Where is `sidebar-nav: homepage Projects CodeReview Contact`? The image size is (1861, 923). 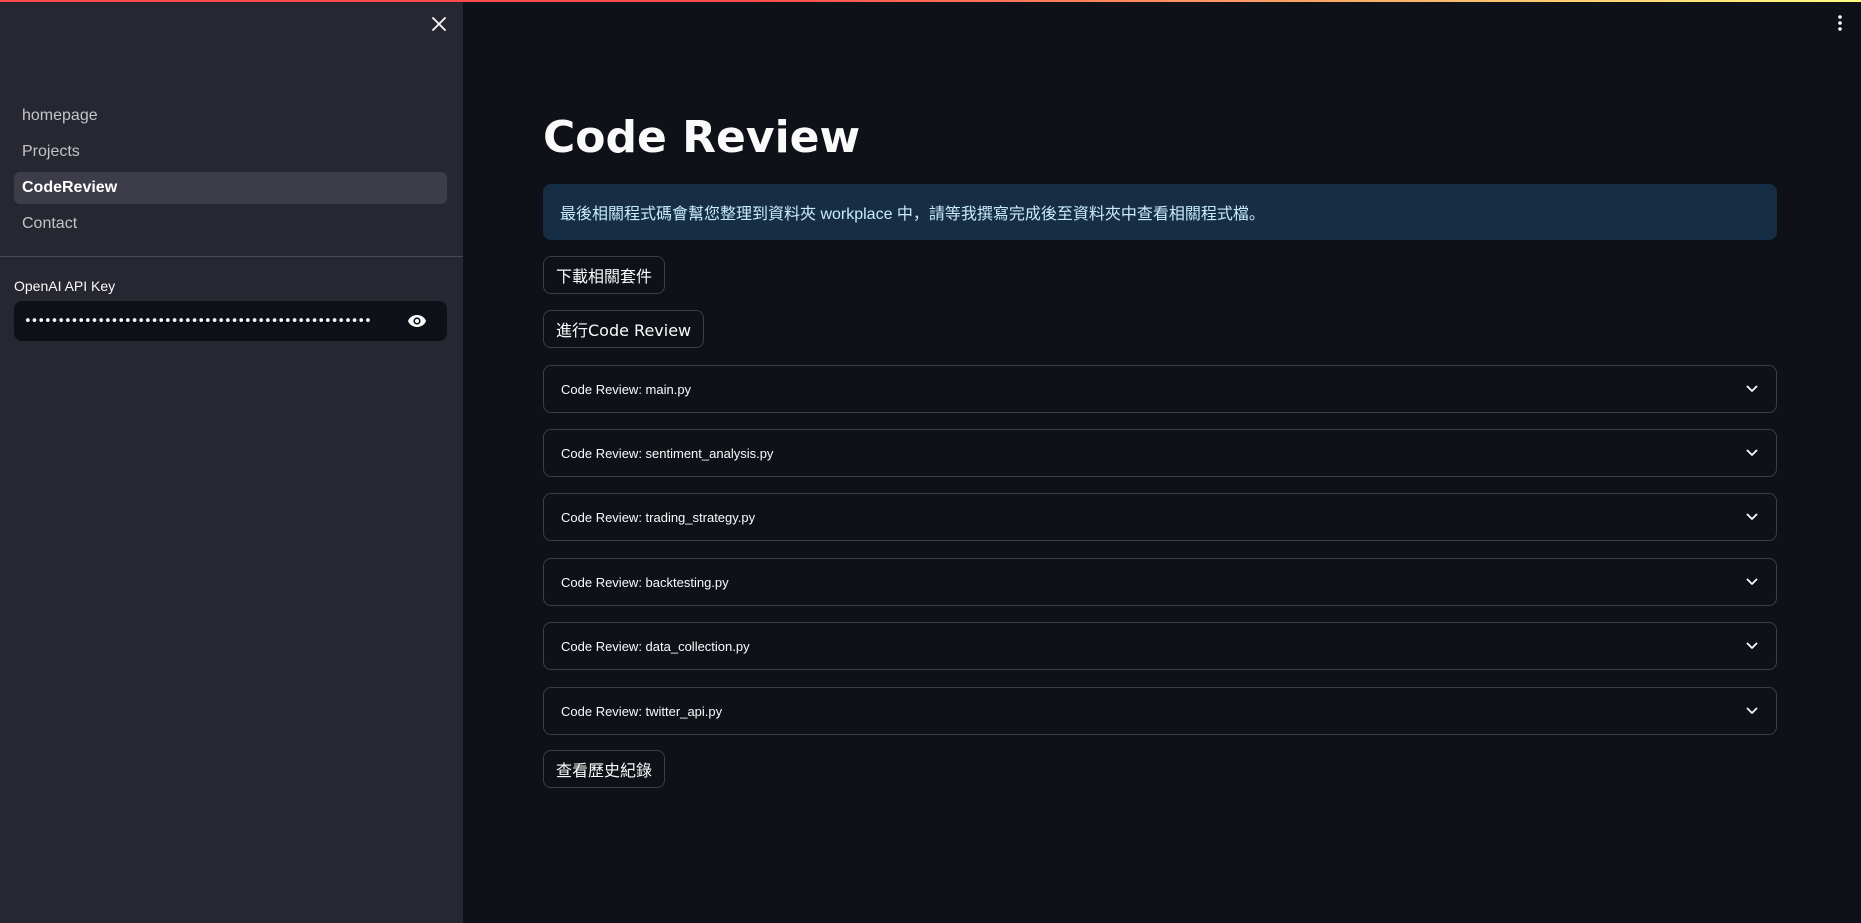 sidebar-nav: homepage Projects CodeReview Contact is located at coordinates (230, 172).